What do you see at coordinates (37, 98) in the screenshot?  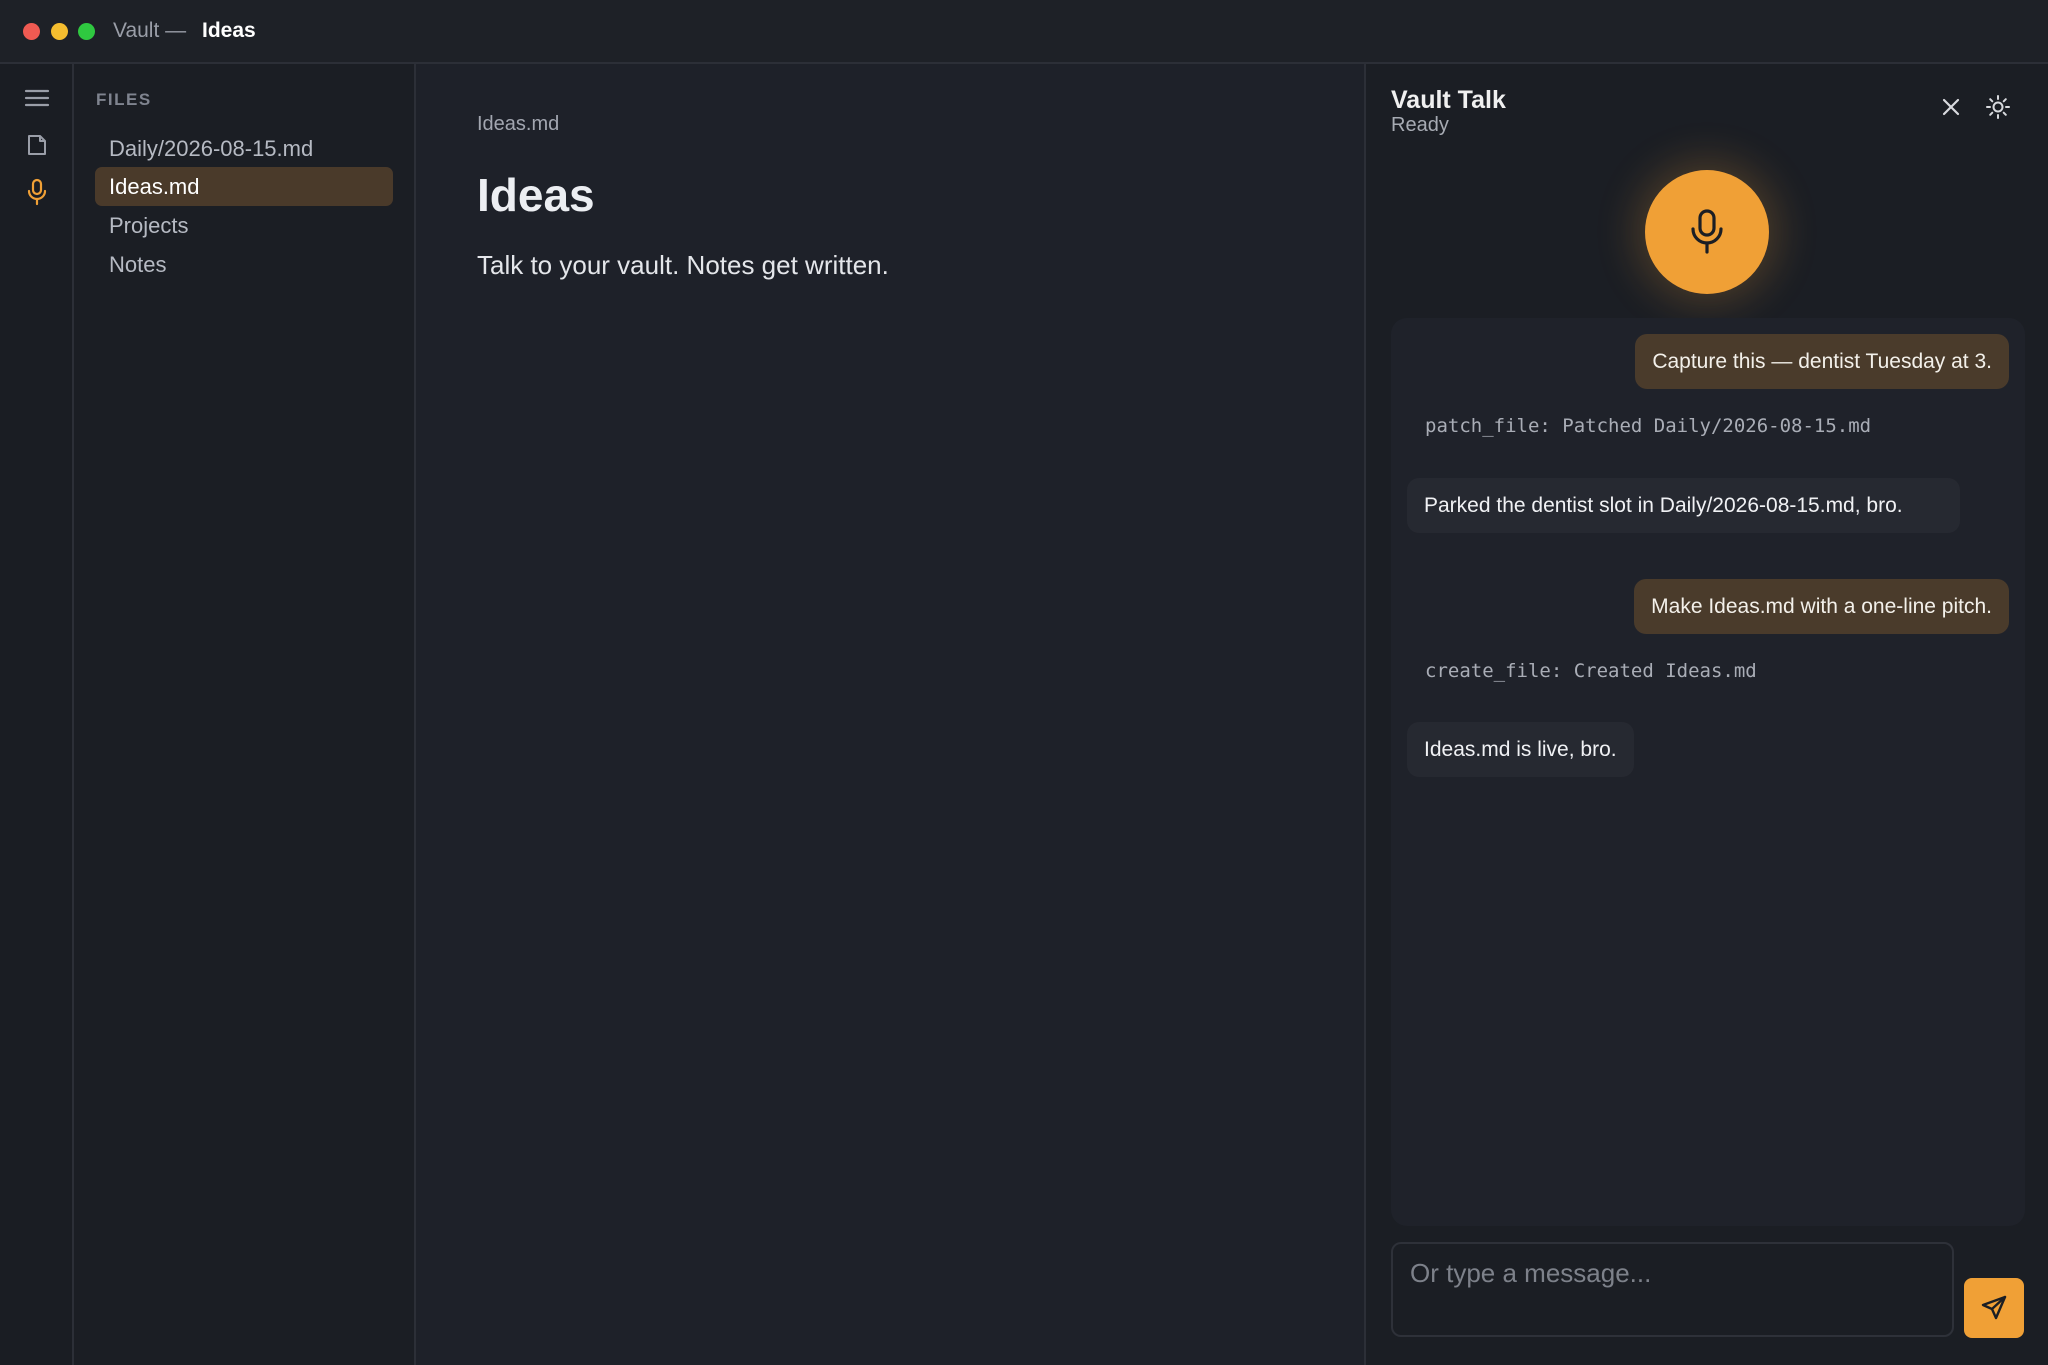 I see `menu-icon` at bounding box center [37, 98].